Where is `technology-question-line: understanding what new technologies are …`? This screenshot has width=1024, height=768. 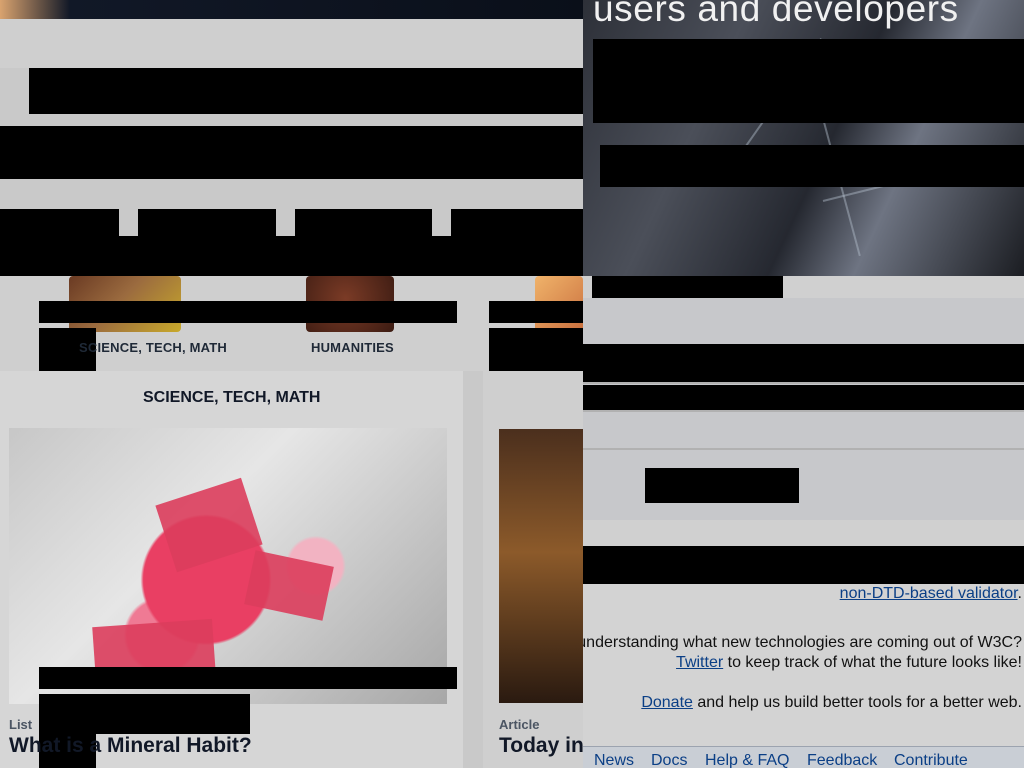 technology-question-line: understanding what new technologies are … is located at coordinates (802, 642).